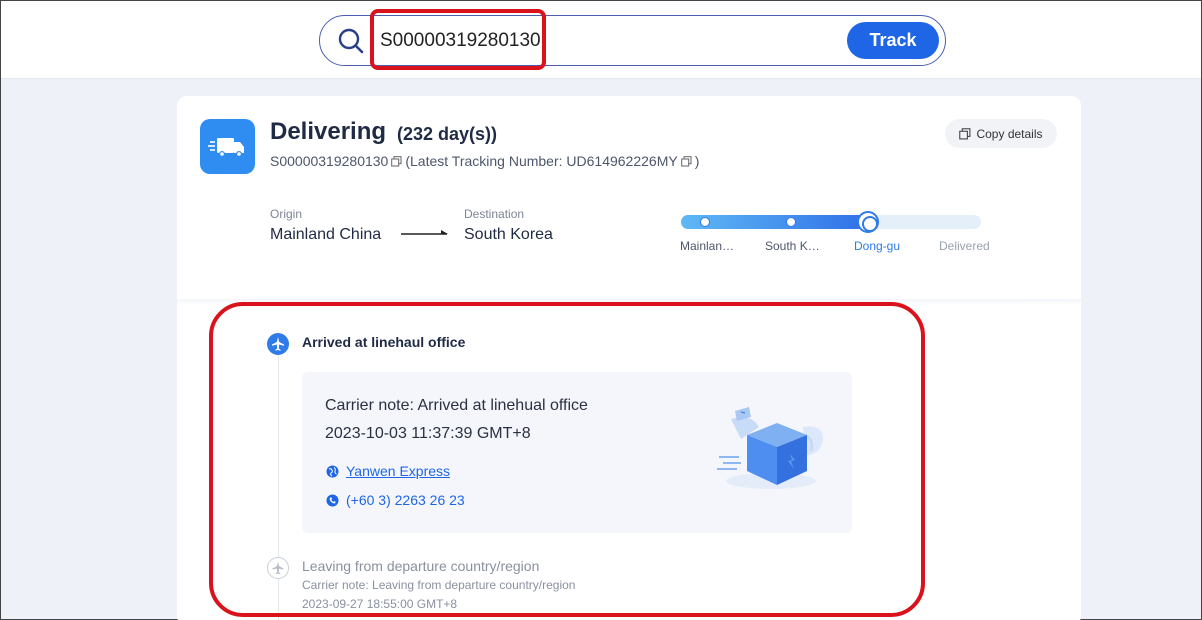 The image size is (1202, 620). What do you see at coordinates (424, 232) in the screenshot?
I see `arrow-right-icon` at bounding box center [424, 232].